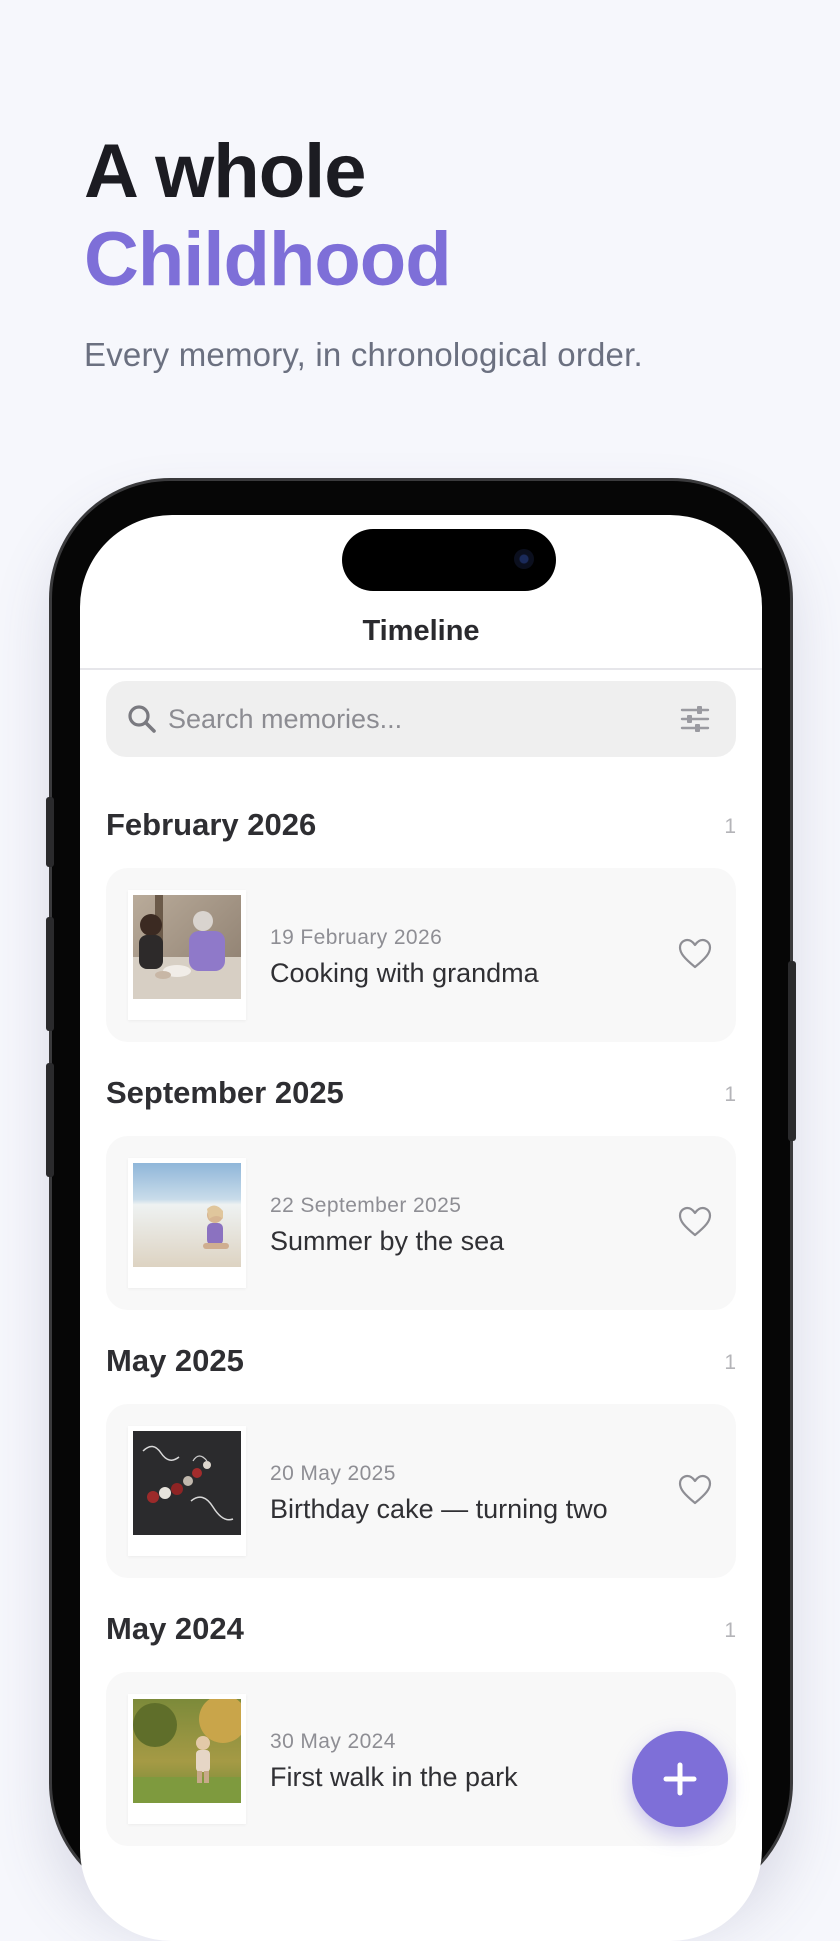  Describe the element at coordinates (333, 1741) in the screenshot. I see `memory-date: 30 May 2024` at that location.